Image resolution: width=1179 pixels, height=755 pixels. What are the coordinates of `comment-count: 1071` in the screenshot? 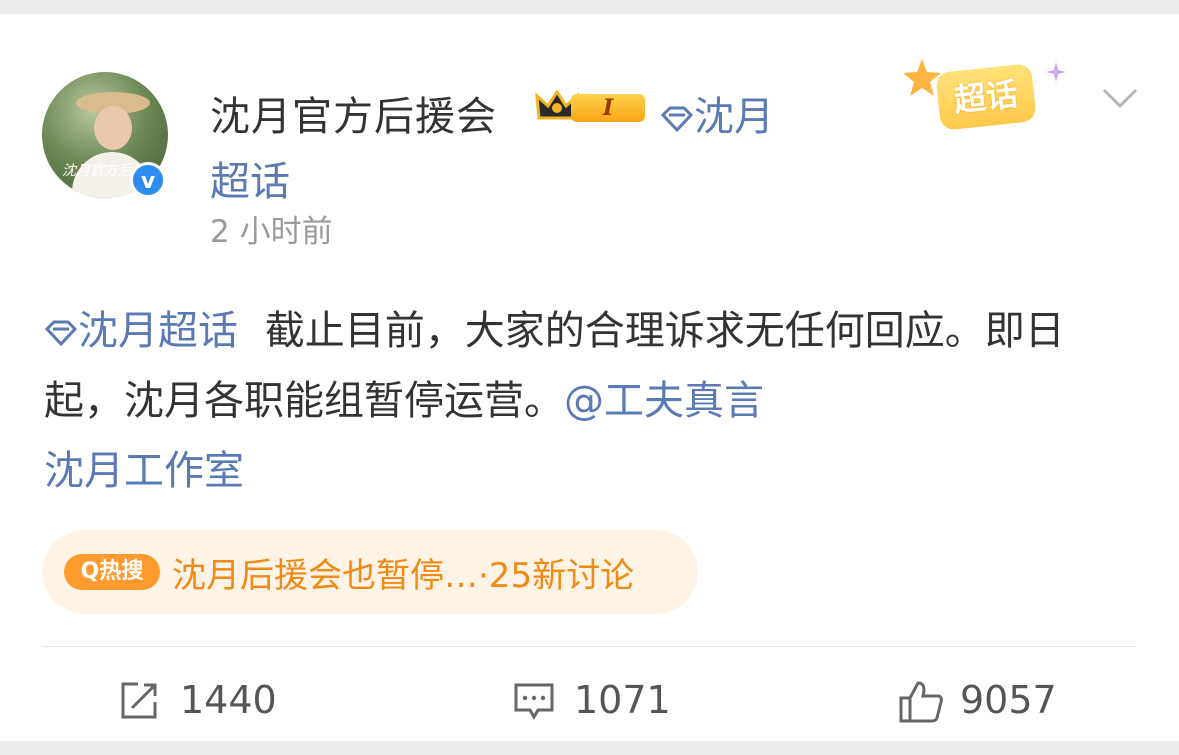 It's located at (622, 700).